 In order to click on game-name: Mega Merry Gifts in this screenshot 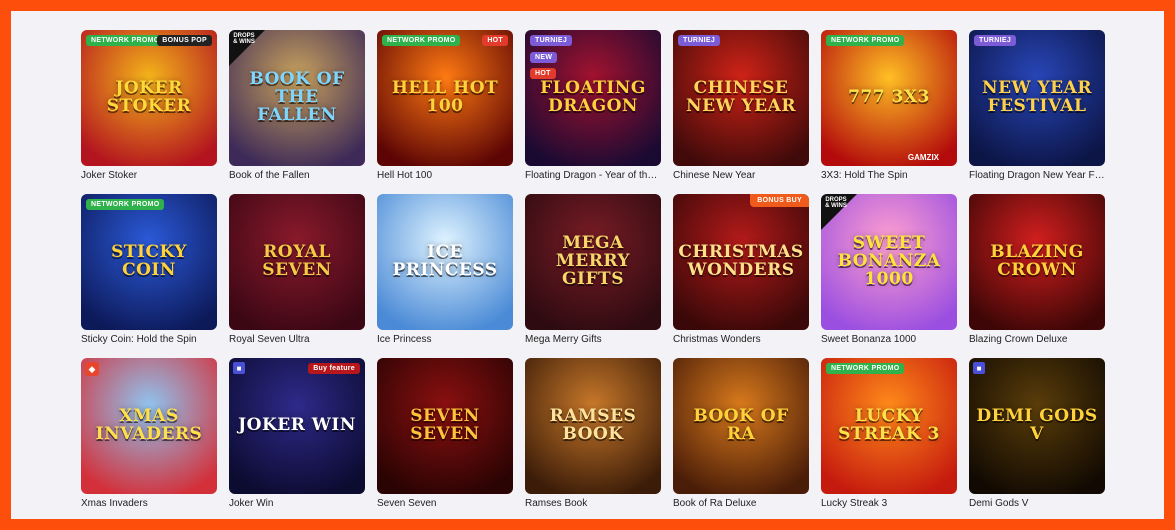, I will do `click(593, 339)`.